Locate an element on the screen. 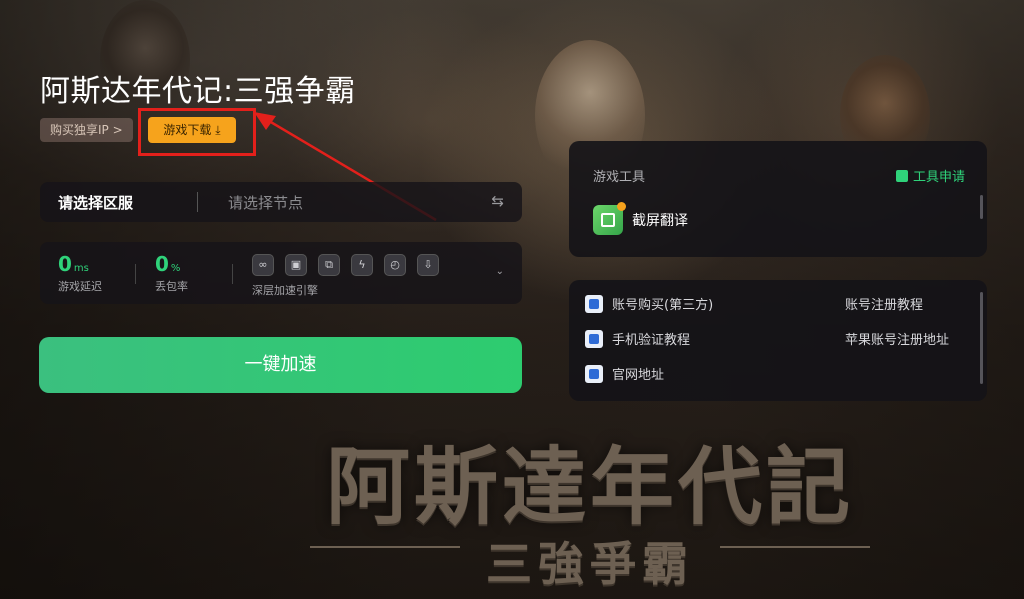  link-apple-account-register: 苹果账号注册地址 is located at coordinates (897, 338).